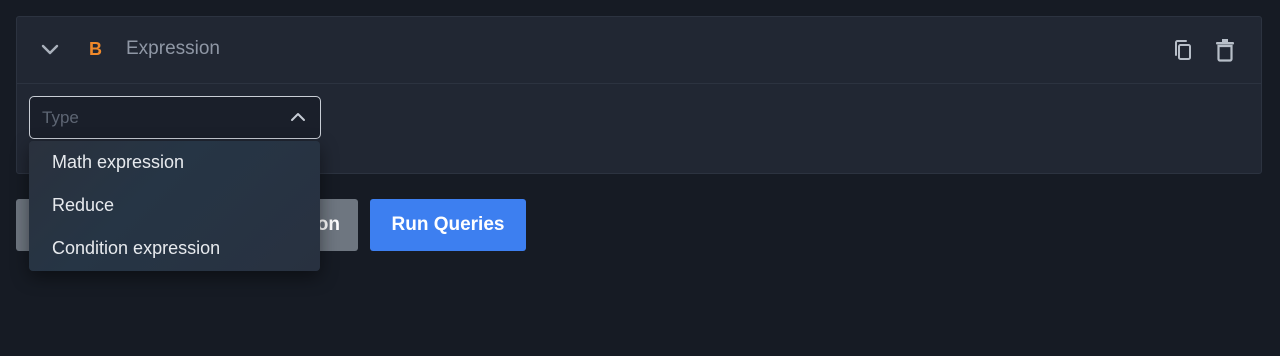  I want to click on copy-icon, so click(1183, 50).